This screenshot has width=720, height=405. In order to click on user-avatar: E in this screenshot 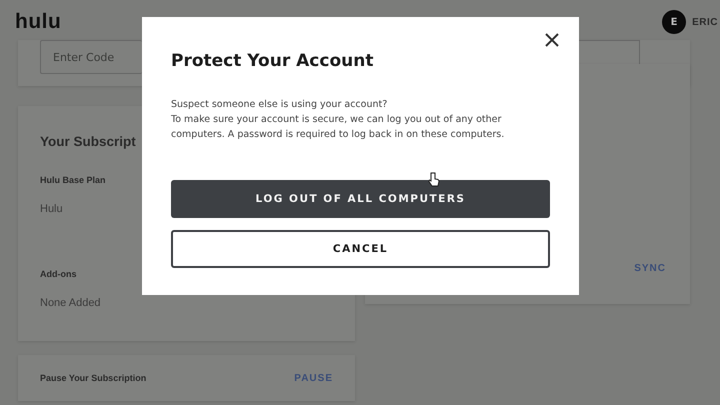, I will do `click(674, 22)`.